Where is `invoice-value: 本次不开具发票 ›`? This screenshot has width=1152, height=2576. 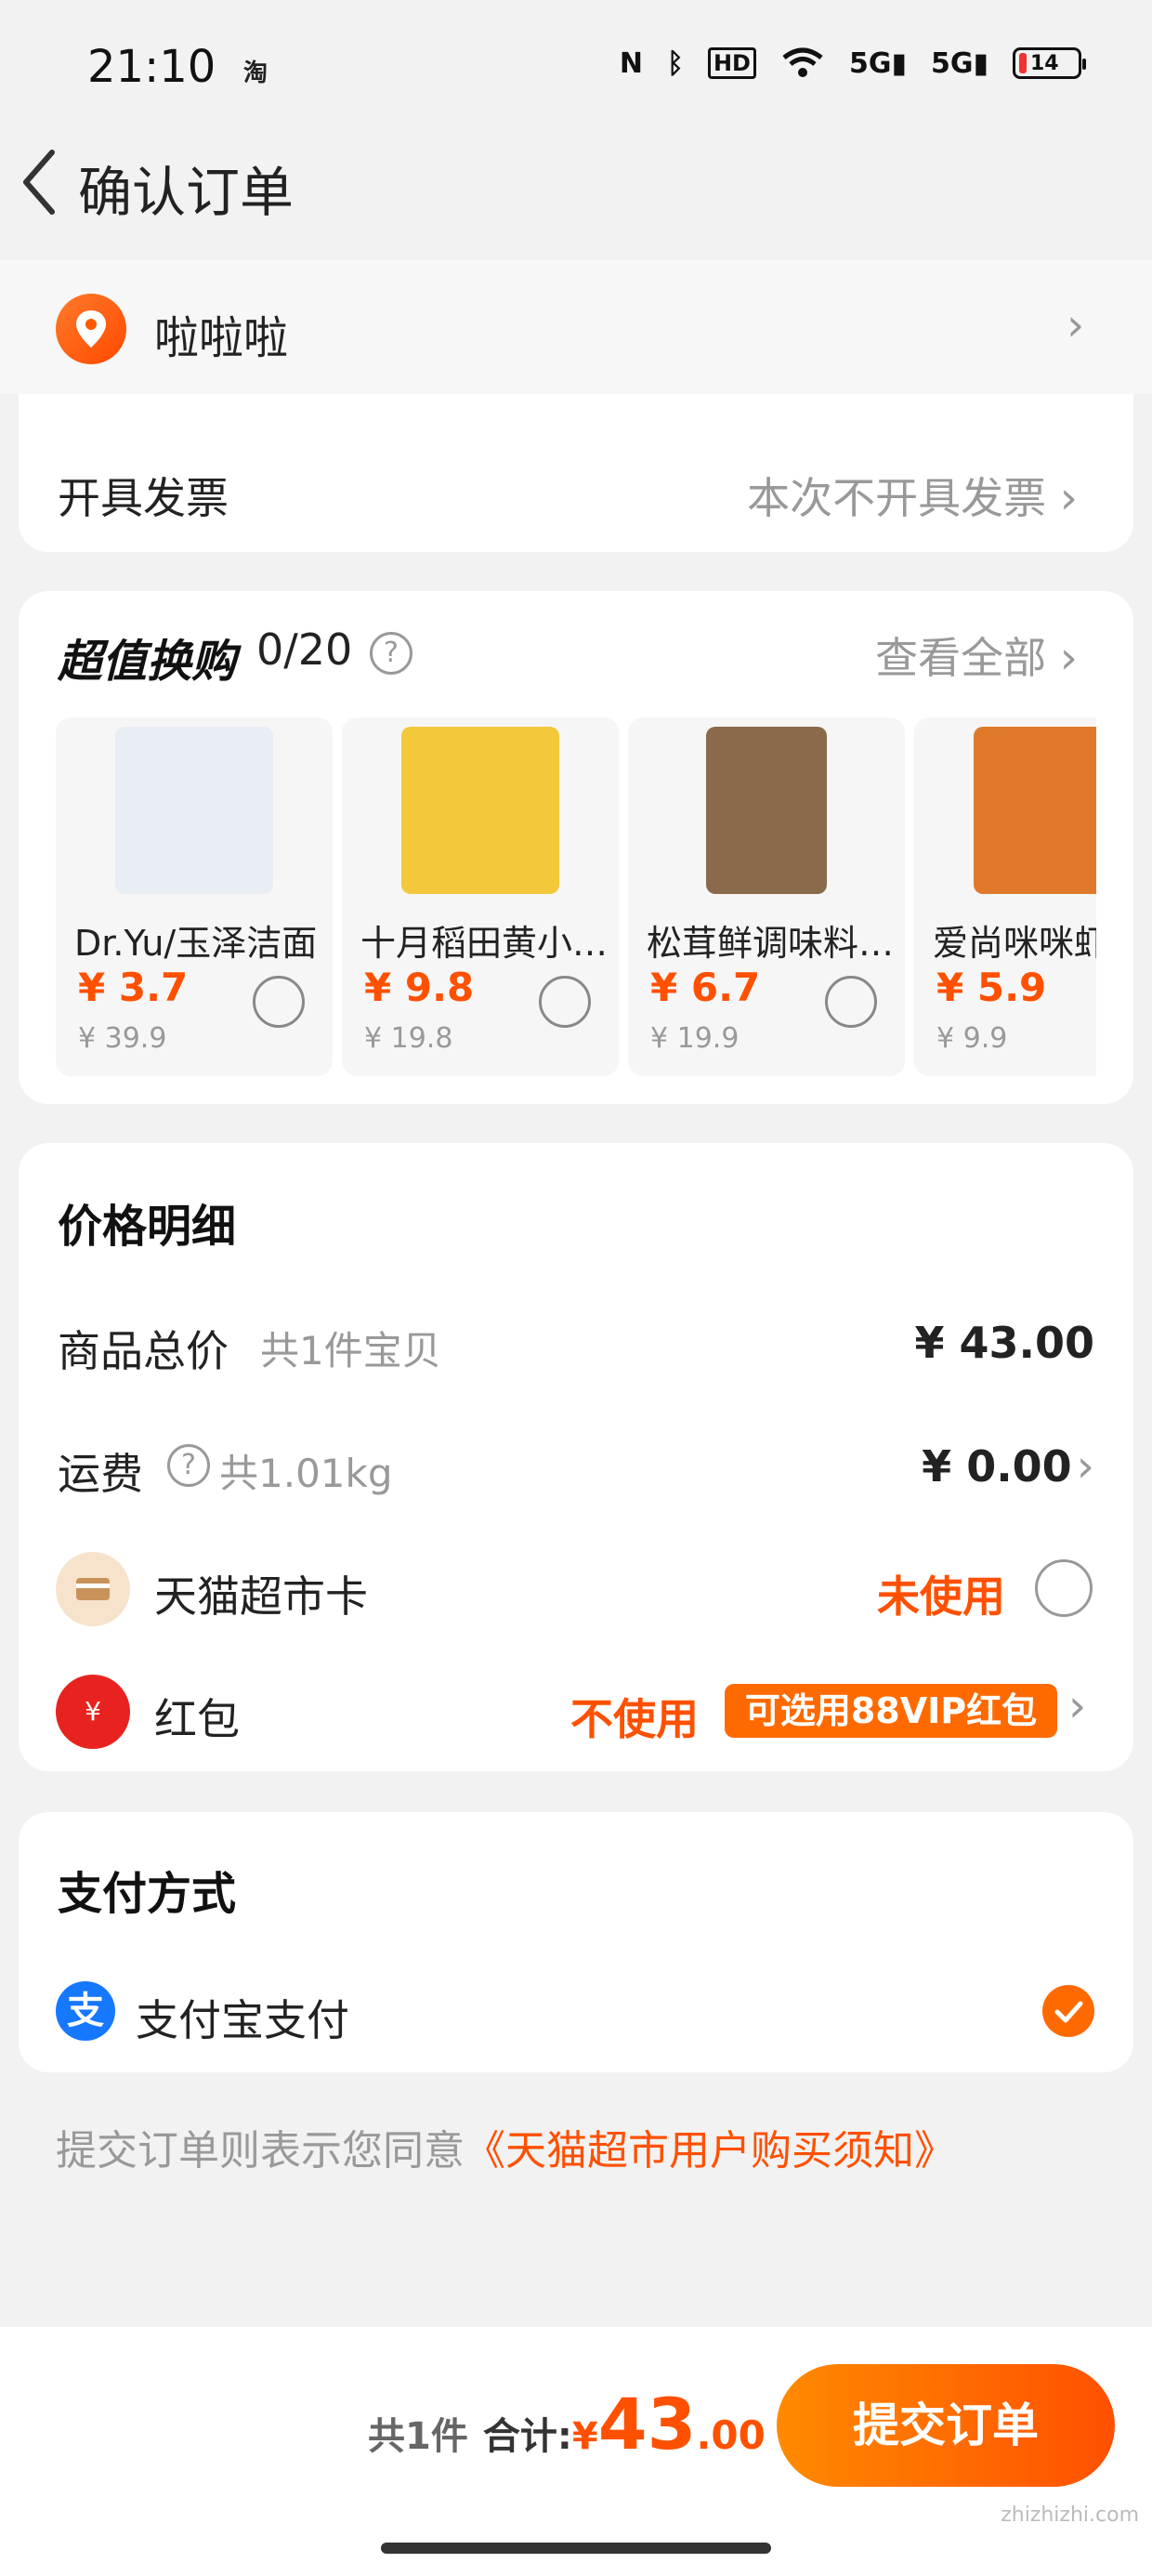
invoice-value: 本次不开具发票 › is located at coordinates (912, 495).